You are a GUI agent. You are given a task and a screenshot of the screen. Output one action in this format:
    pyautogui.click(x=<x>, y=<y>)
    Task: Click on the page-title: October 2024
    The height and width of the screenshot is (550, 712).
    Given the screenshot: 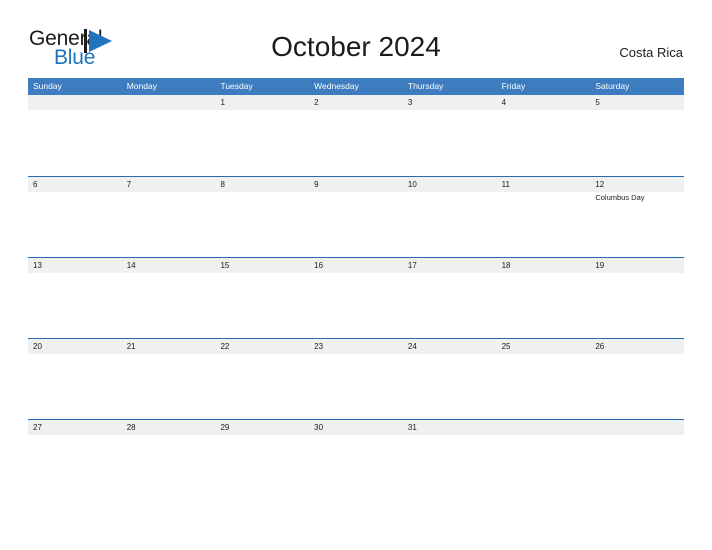 What is the action you would take?
    pyautogui.click(x=356, y=46)
    